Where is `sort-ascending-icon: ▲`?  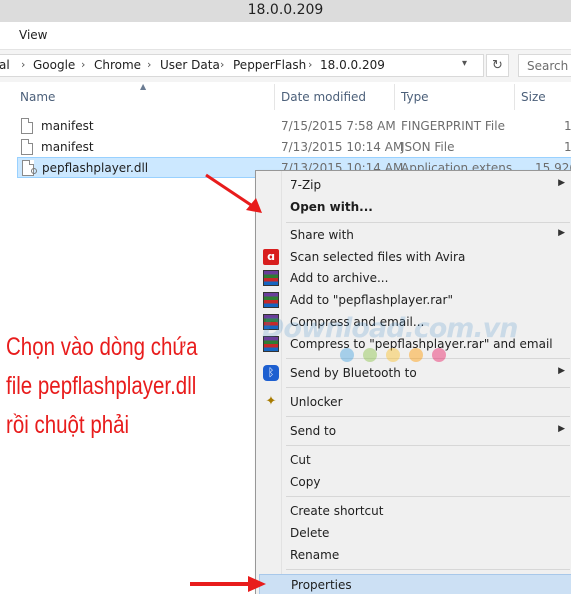
sort-ascending-icon: ▲ is located at coordinates (143, 86).